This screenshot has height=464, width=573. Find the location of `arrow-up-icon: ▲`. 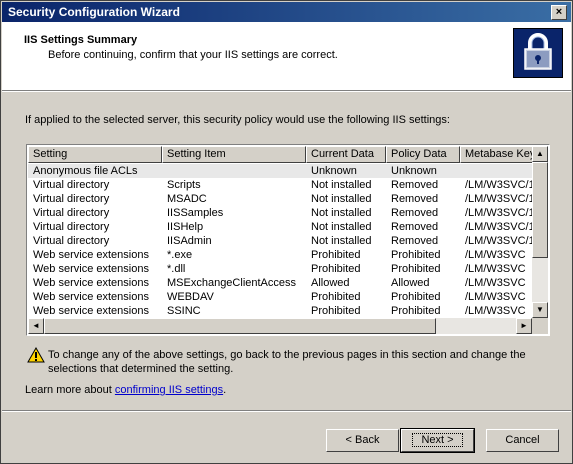

arrow-up-icon: ▲ is located at coordinates (540, 153).